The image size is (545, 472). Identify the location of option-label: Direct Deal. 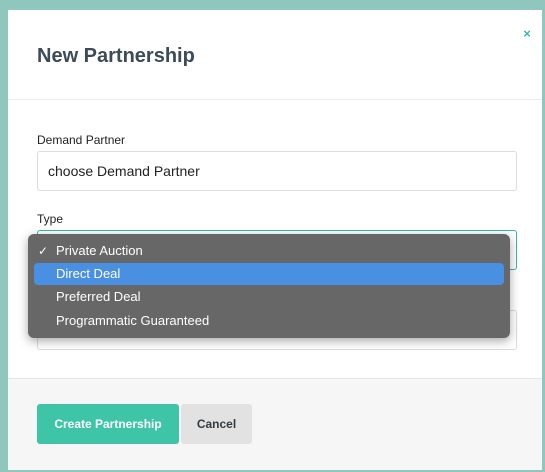
(88, 273).